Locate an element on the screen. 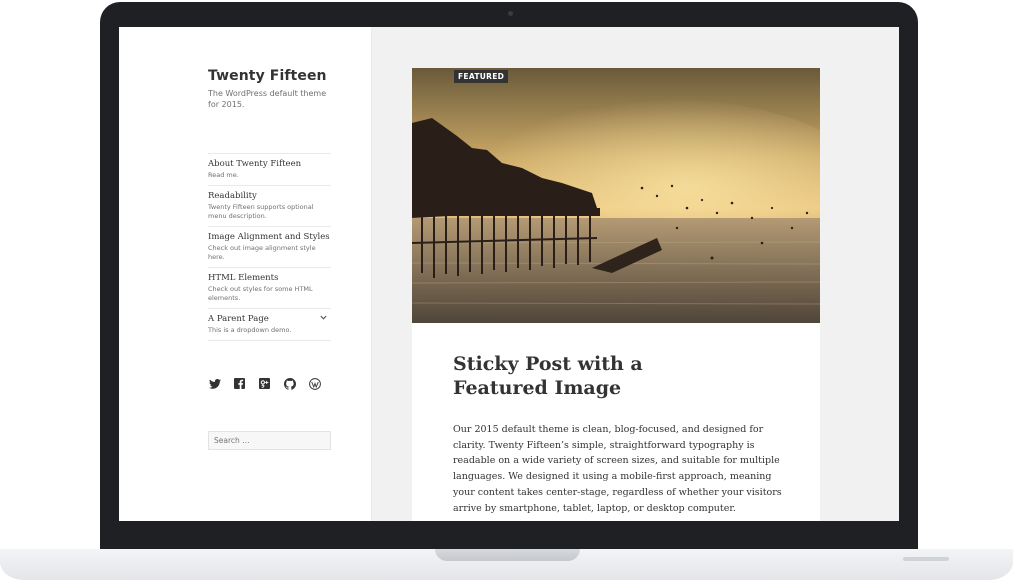  chevron-down-icon is located at coordinates (323, 318).